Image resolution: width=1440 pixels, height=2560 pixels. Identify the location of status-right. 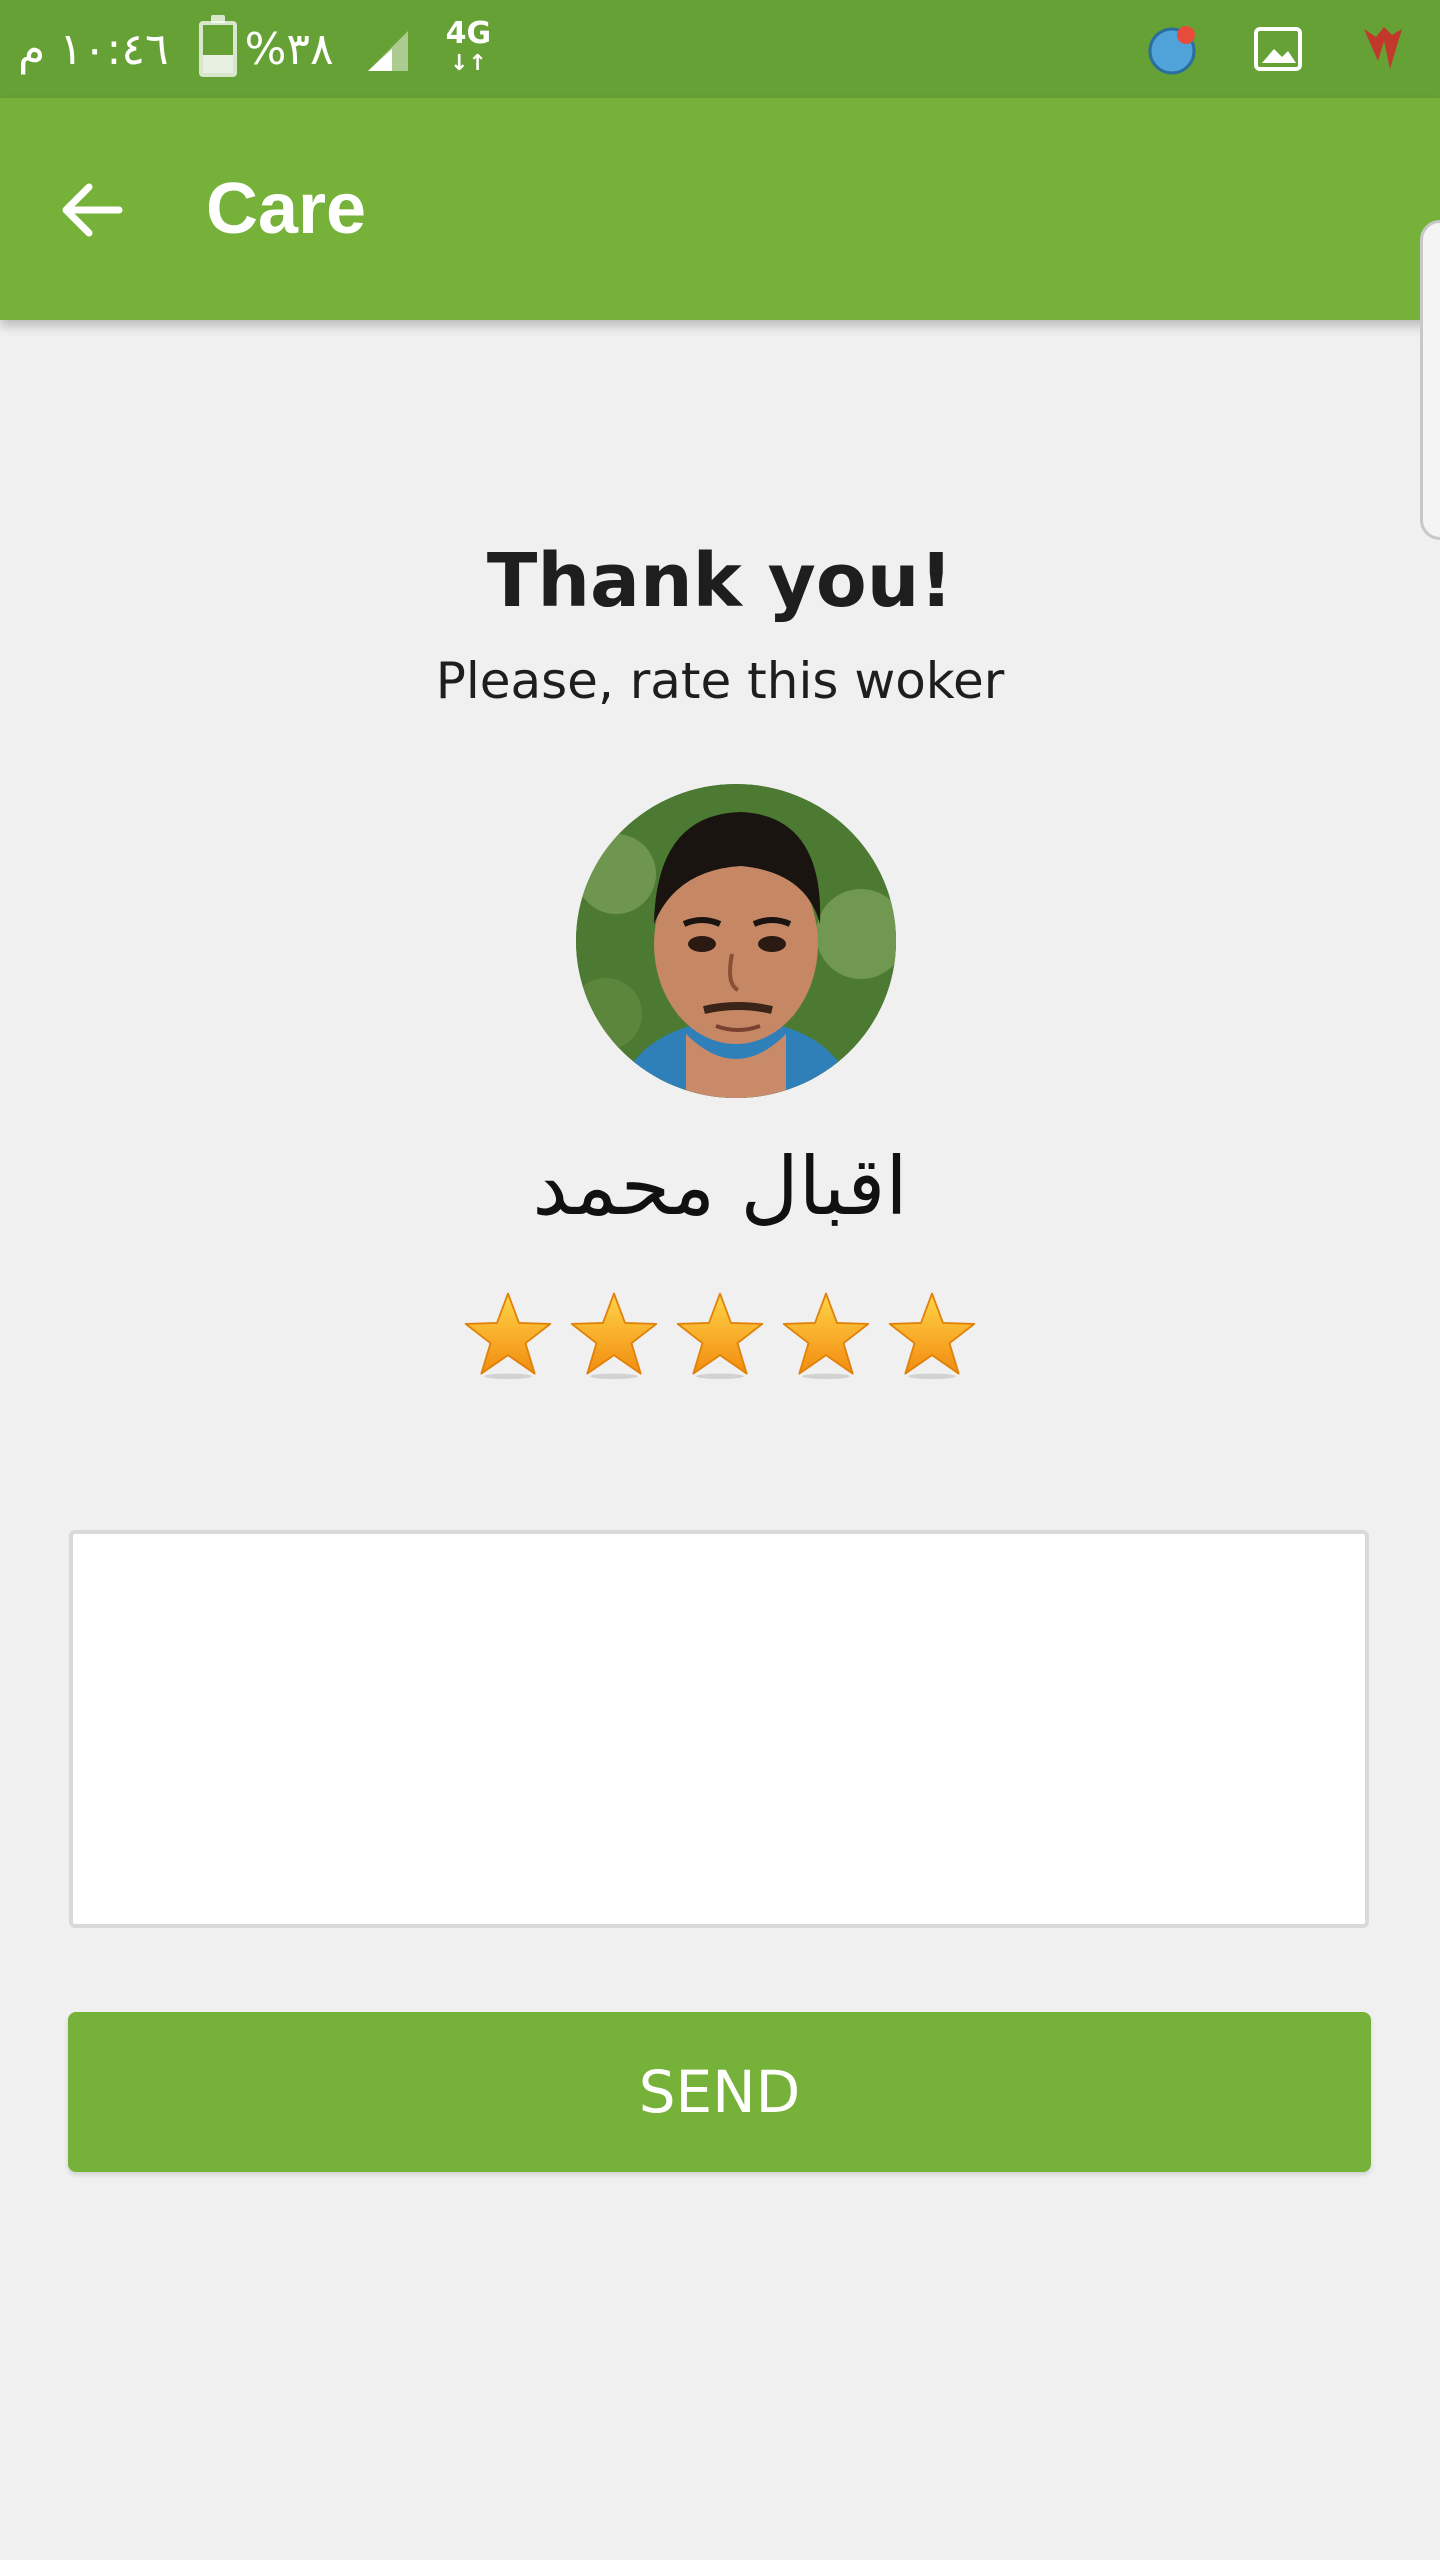
(1278, 49).